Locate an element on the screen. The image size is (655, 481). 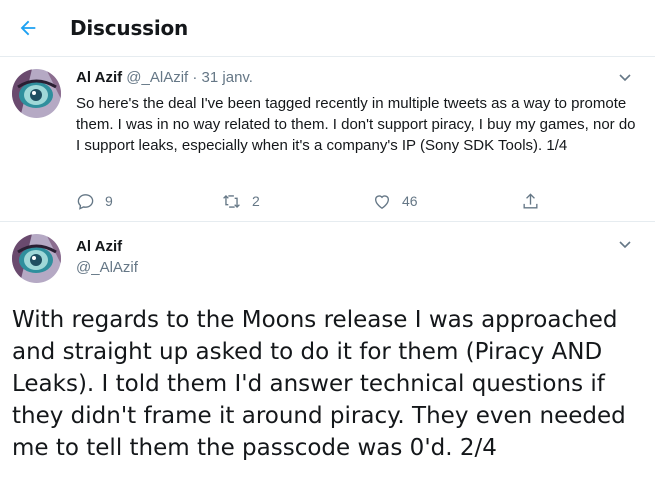
like-count: 46 is located at coordinates (410, 201).